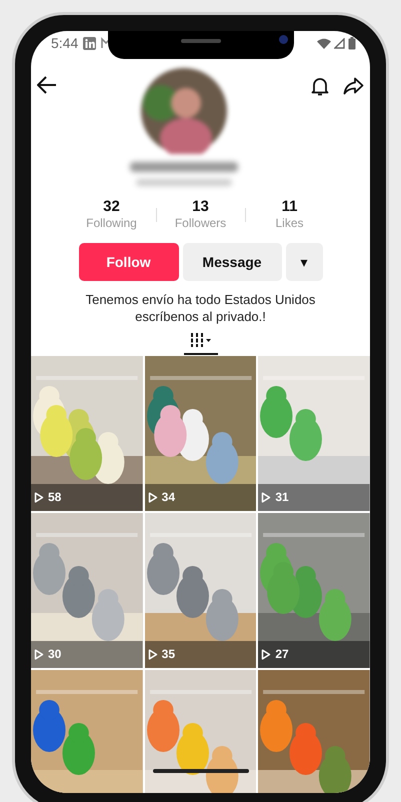 The height and width of the screenshot is (802, 401). Describe the element at coordinates (324, 43) in the screenshot. I see `wifi-icon` at that location.